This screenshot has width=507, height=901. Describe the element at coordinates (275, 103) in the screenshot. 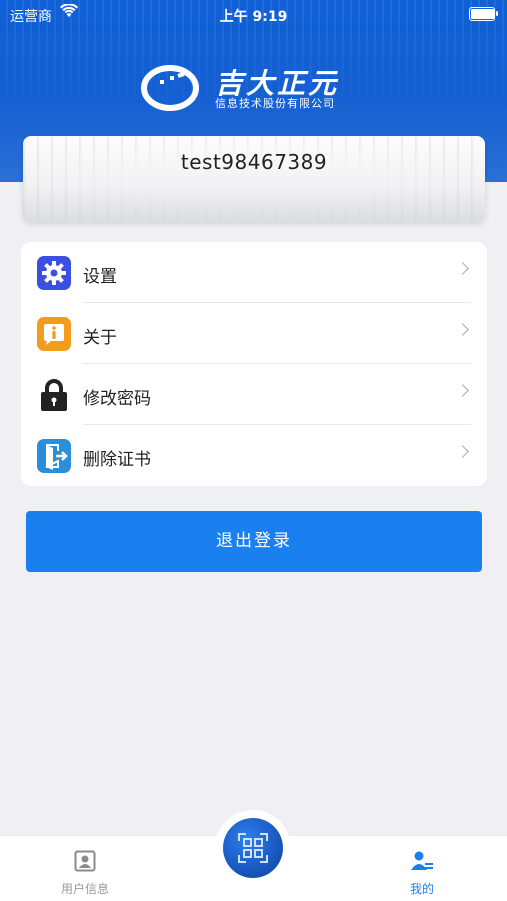

I see `brand-subtitle: 信息技术股份有限公司` at that location.